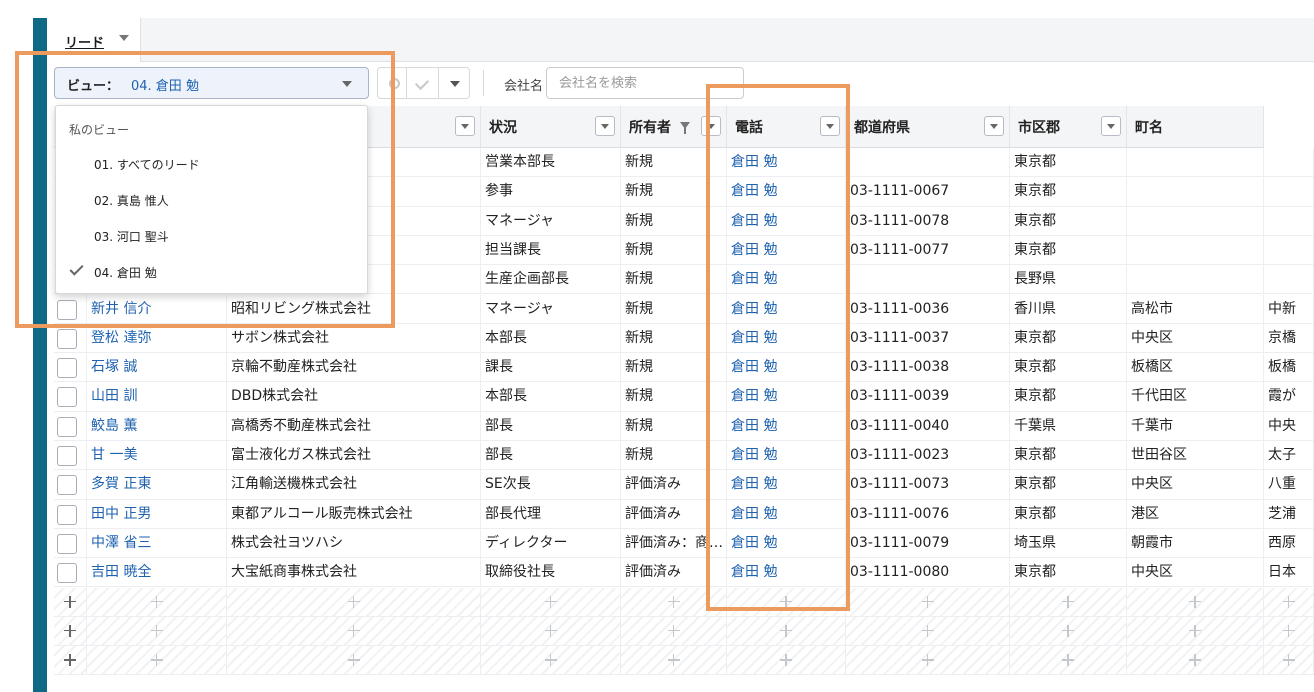 Image resolution: width=1314 pixels, height=692 pixels. What do you see at coordinates (157, 573) in the screenshot?
I see `cell-name: 吉田 暁全` at bounding box center [157, 573].